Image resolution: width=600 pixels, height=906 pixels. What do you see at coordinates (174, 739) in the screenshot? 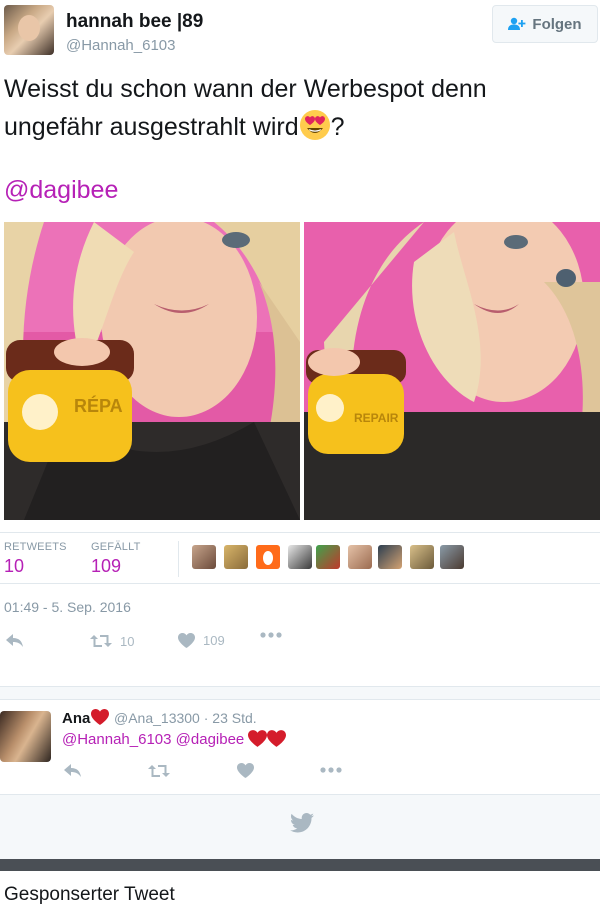
I see `reply-text: @Hannah_6103 @dagibee` at bounding box center [174, 739].